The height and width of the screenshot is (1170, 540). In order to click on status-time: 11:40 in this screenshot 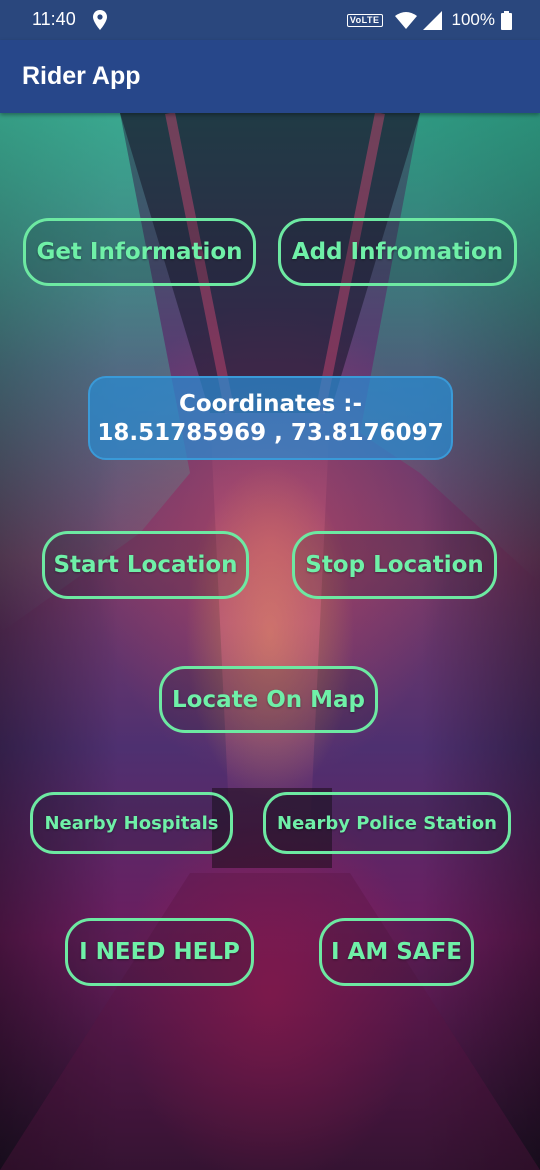, I will do `click(54, 19)`.